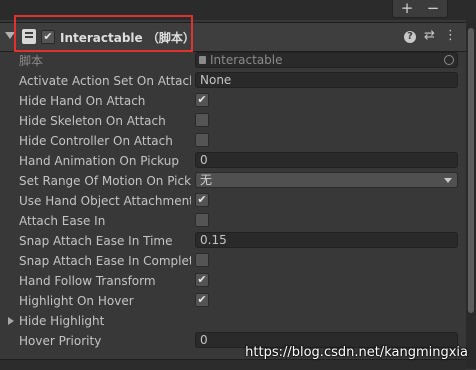 Image resolution: width=476 pixels, height=370 pixels. I want to click on property-label: Attach Ease In, so click(62, 221).